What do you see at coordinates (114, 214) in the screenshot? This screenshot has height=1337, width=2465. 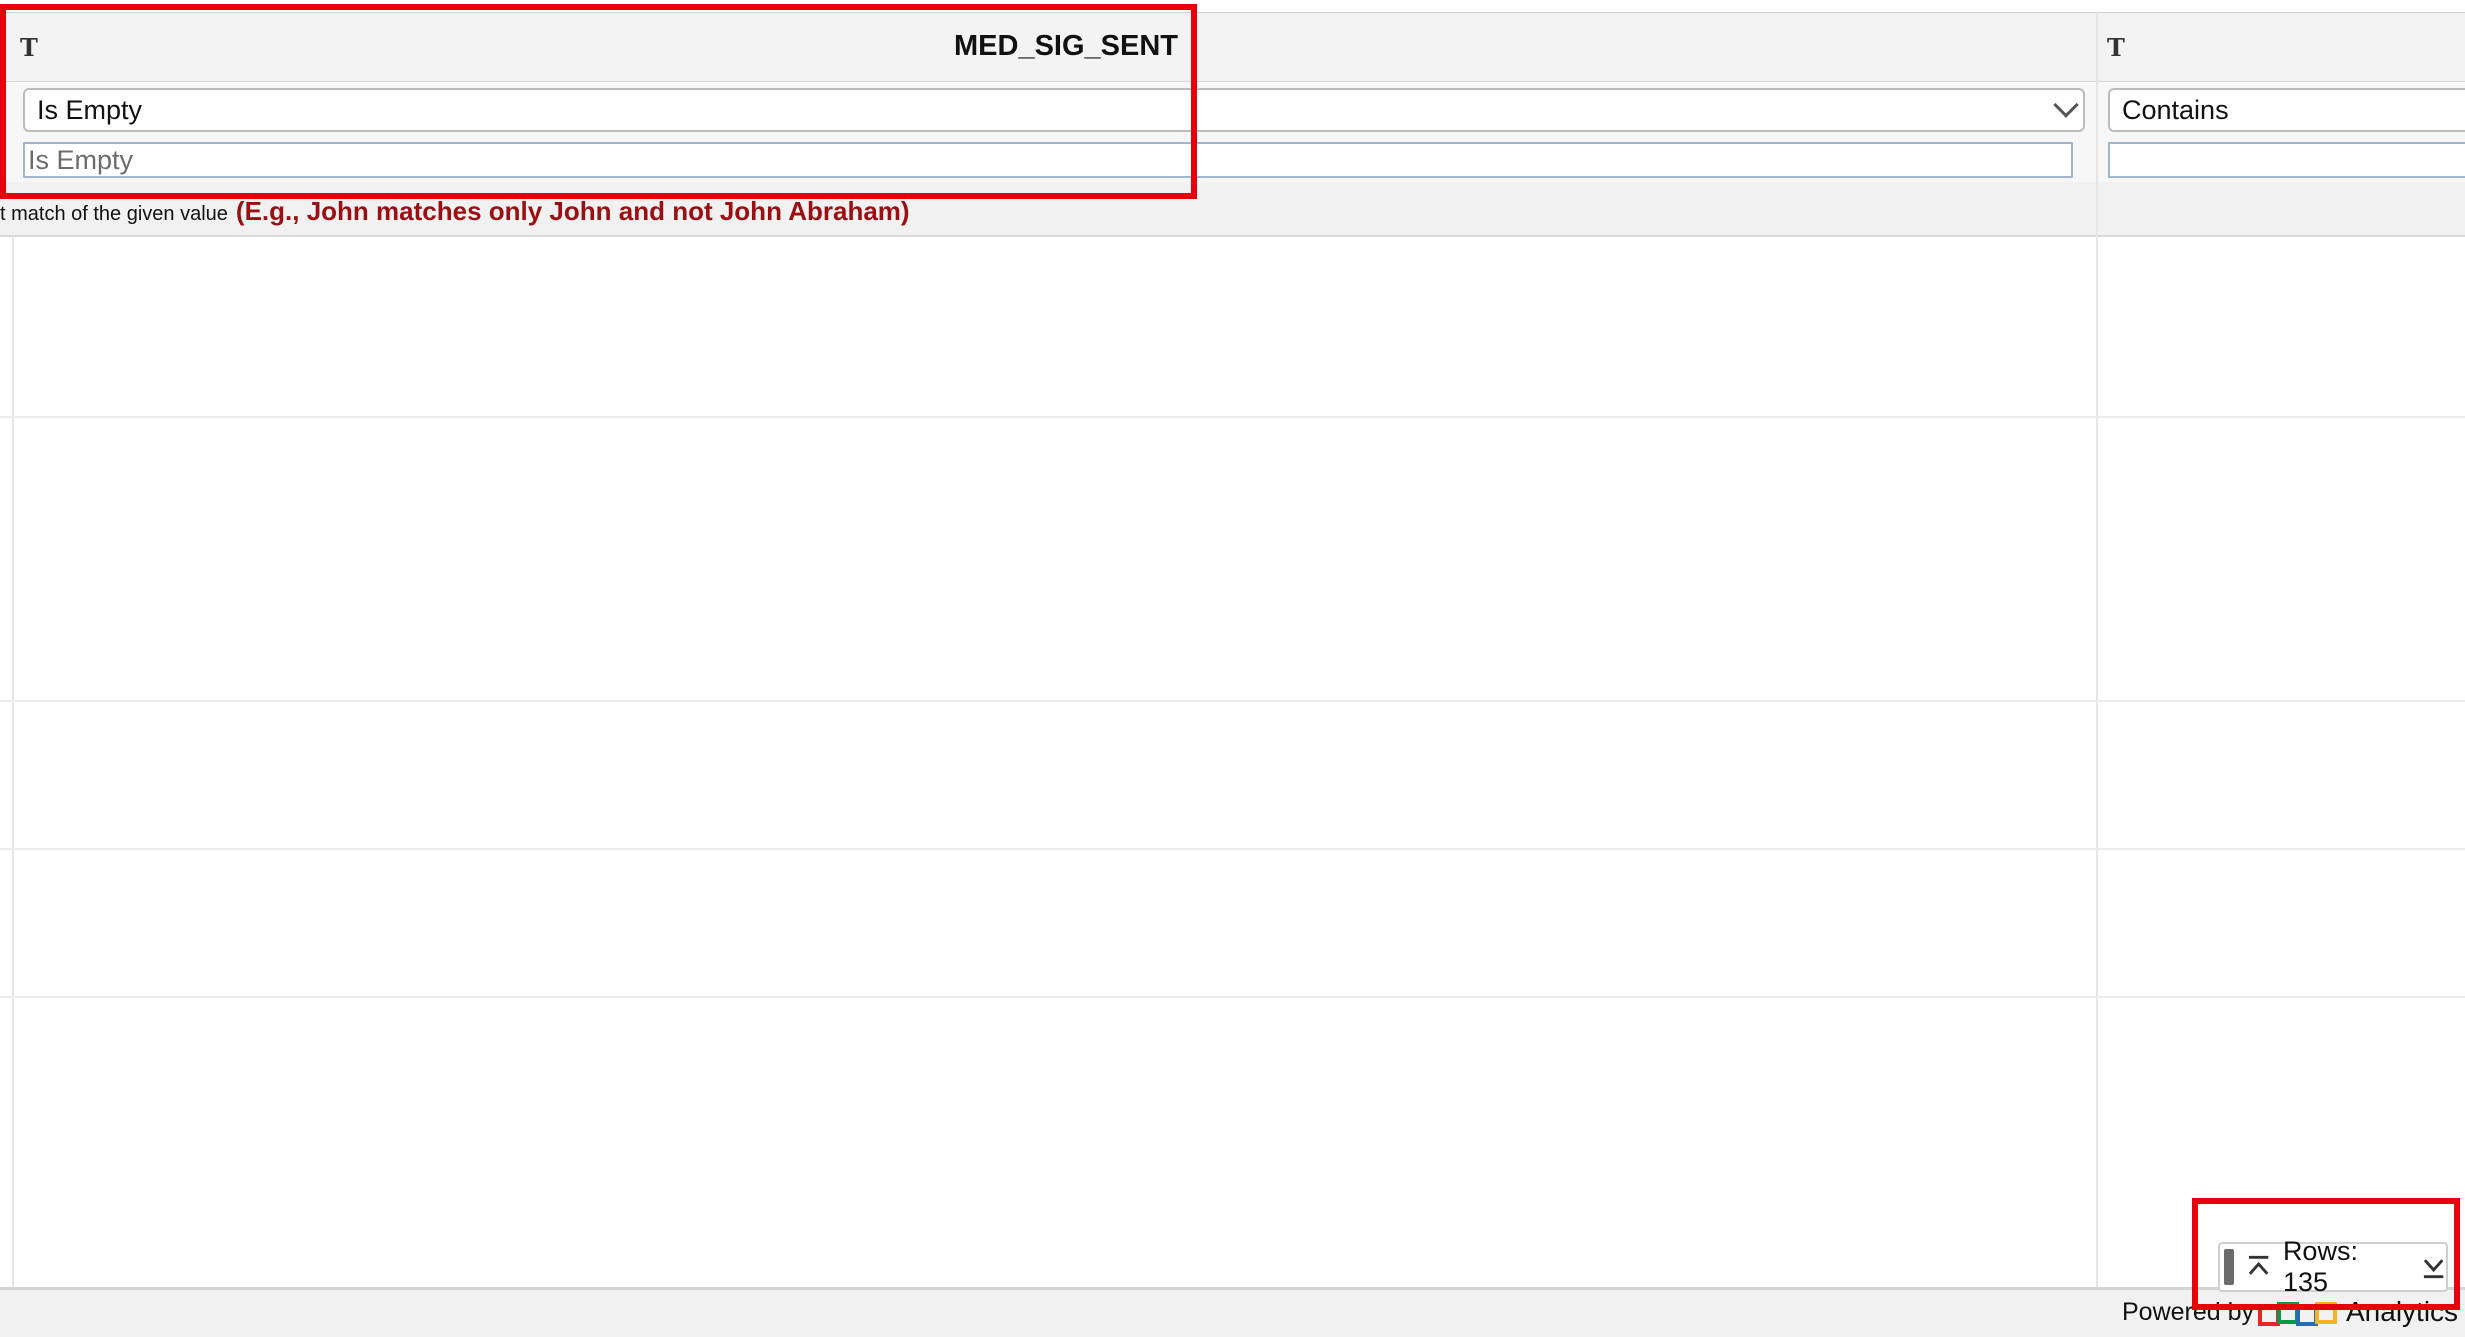 I see `hint-prefix: t match of the given value` at bounding box center [114, 214].